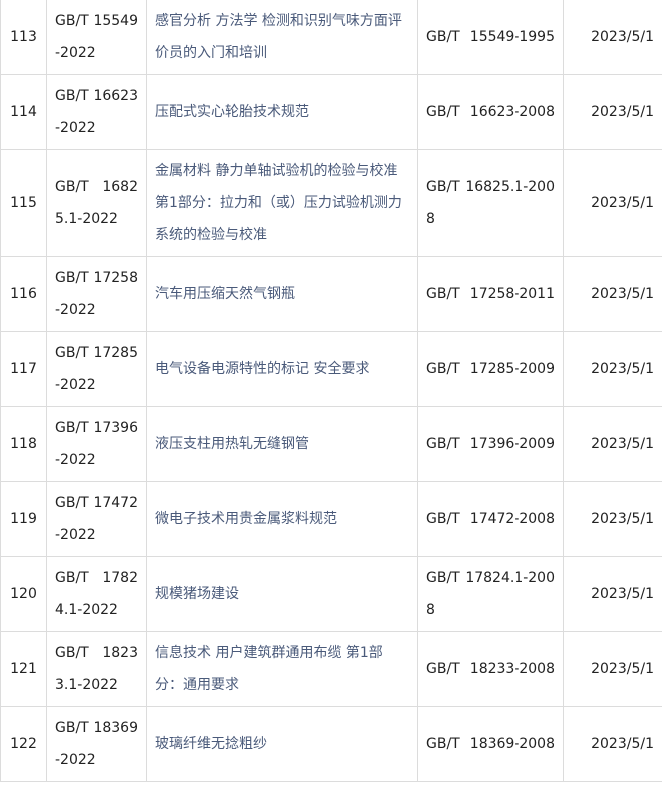 This screenshot has width=662, height=790. Describe the element at coordinates (282, 744) in the screenshot. I see `standard-title: 玻璃纤维无捻粗纱` at that location.